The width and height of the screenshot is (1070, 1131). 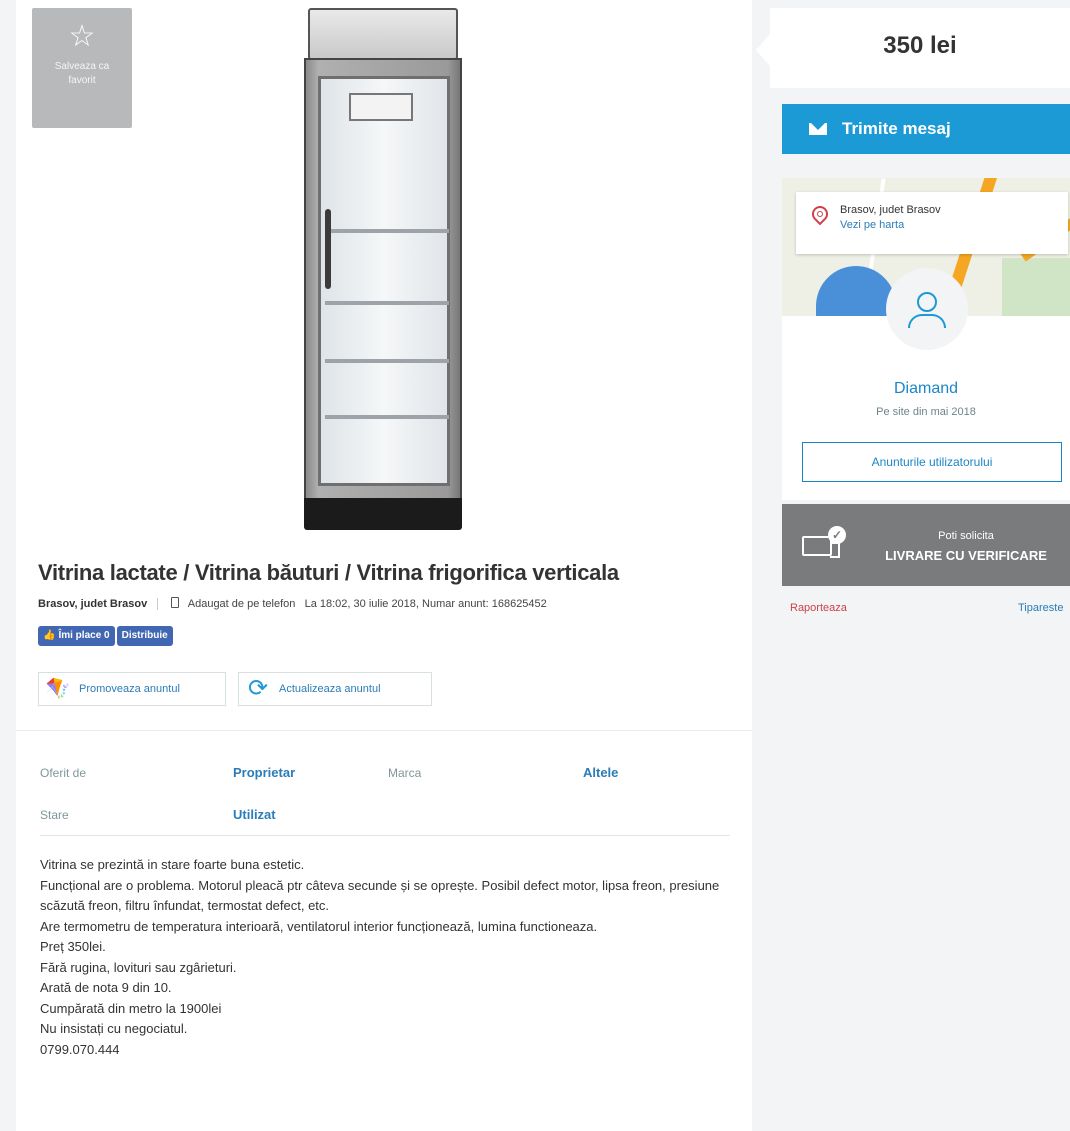 What do you see at coordinates (600, 772) in the screenshot?
I see `param-value-brand: Altele` at bounding box center [600, 772].